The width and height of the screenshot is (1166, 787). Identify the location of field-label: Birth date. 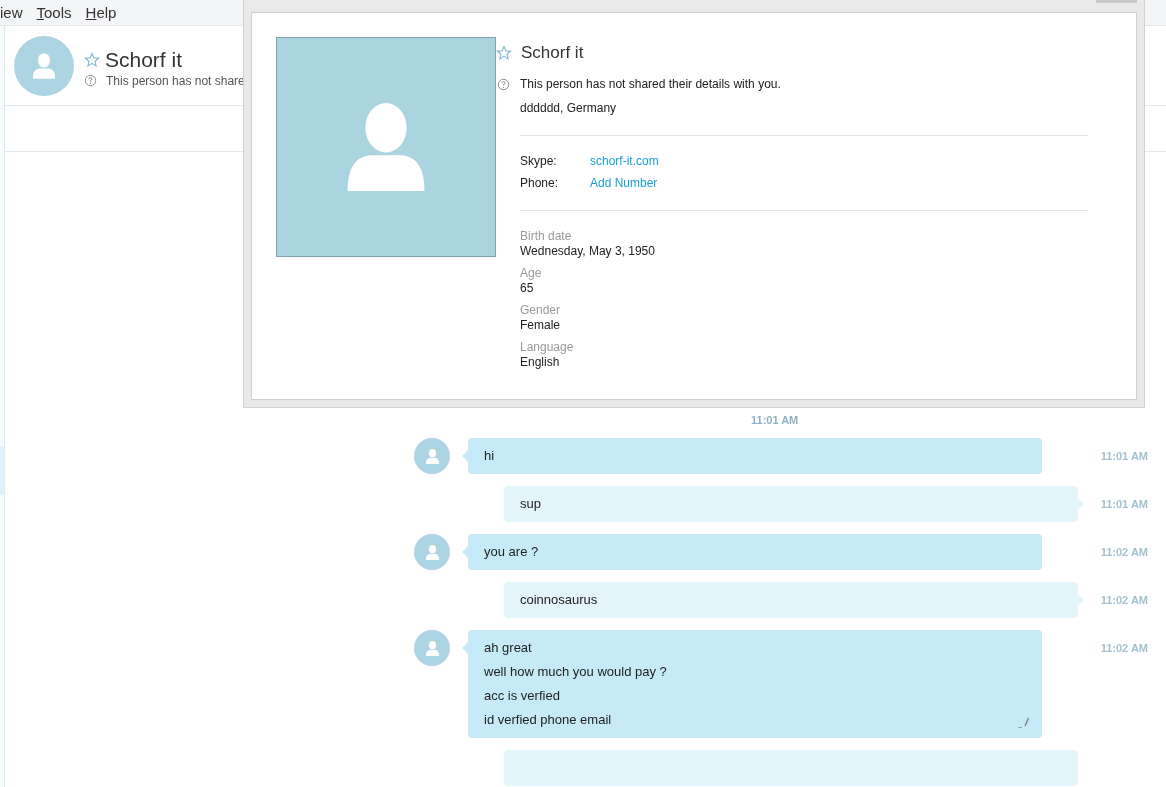
(546, 236).